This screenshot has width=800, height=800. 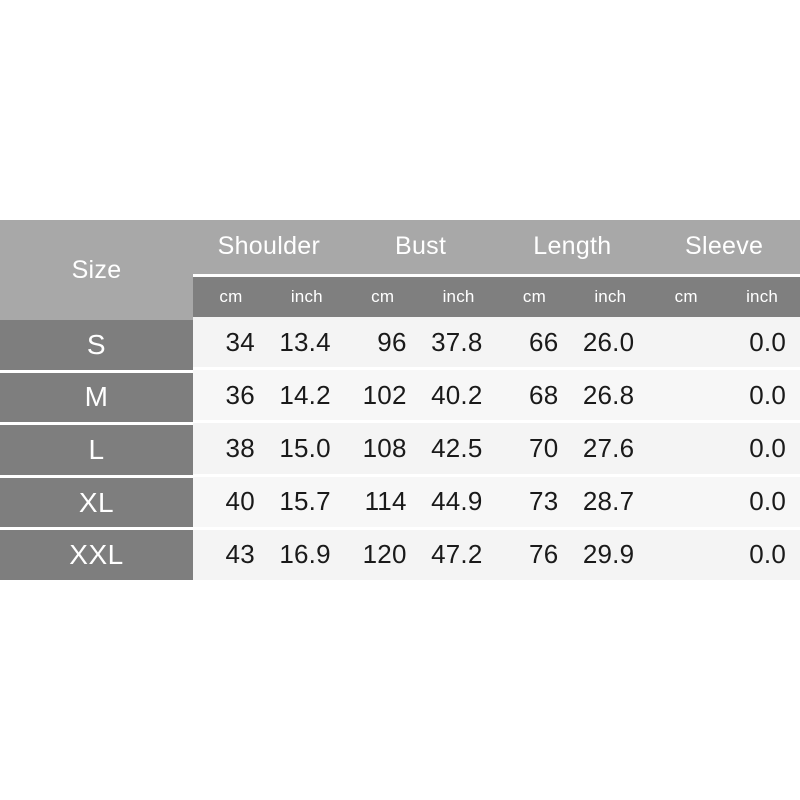 I want to click on group-header-sleeve: Sleeve, so click(x=724, y=245).